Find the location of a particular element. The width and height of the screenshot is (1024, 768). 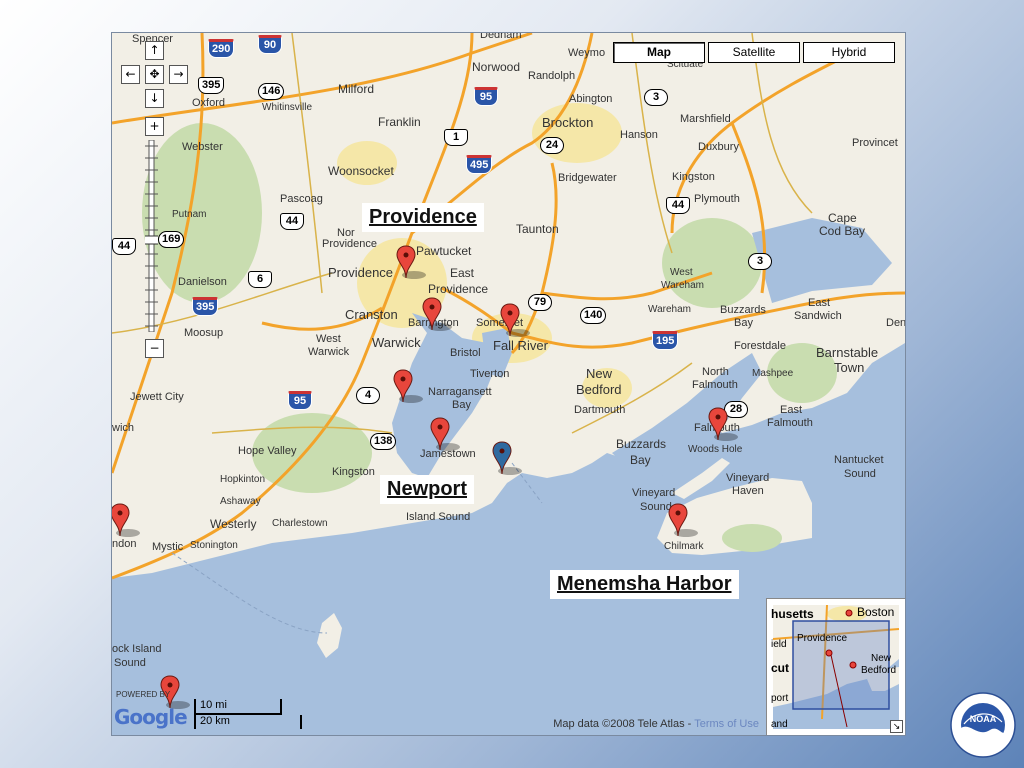

overview-label-providence: Providence is located at coordinates (822, 638).